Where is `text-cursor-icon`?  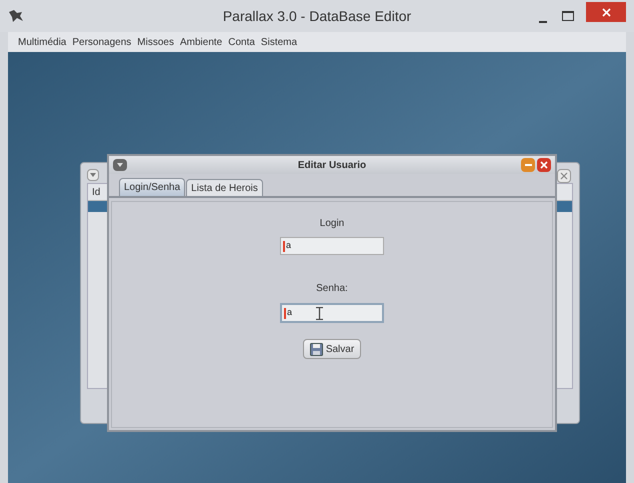 text-cursor-icon is located at coordinates (319, 313).